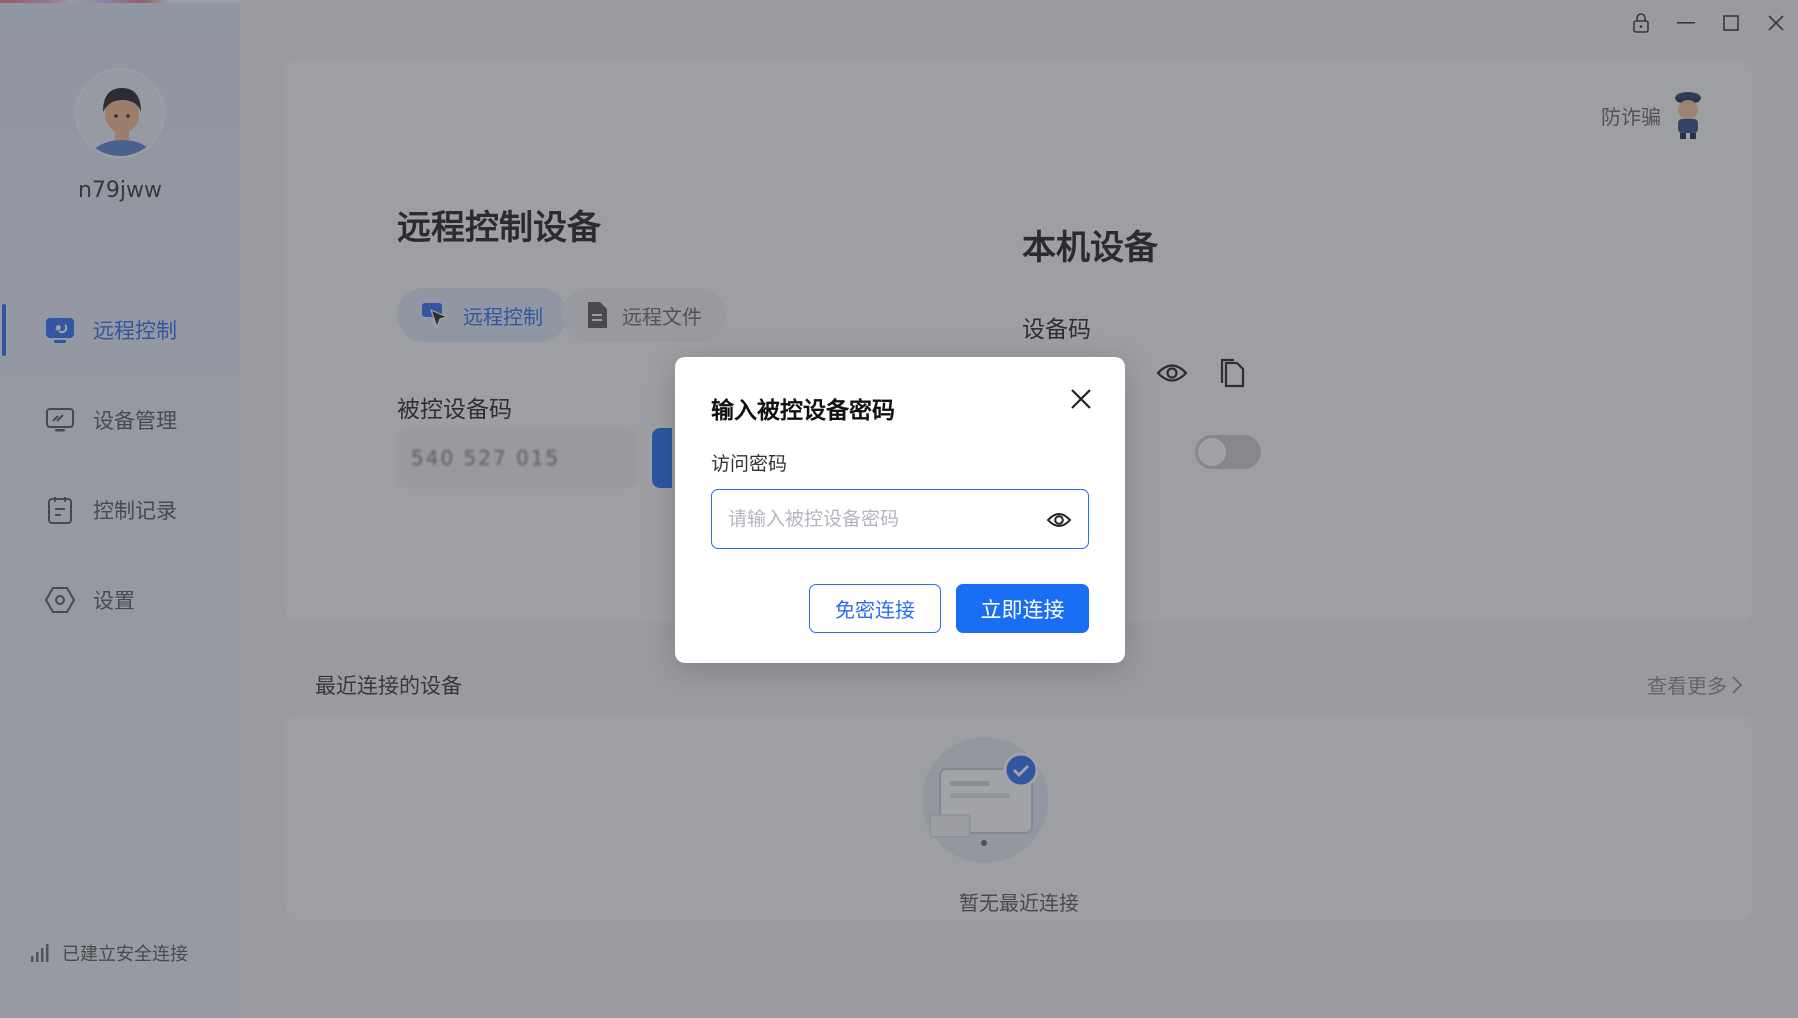 This screenshot has width=1798, height=1018. Describe the element at coordinates (1059, 520) in the screenshot. I see `show-password-icon` at that location.